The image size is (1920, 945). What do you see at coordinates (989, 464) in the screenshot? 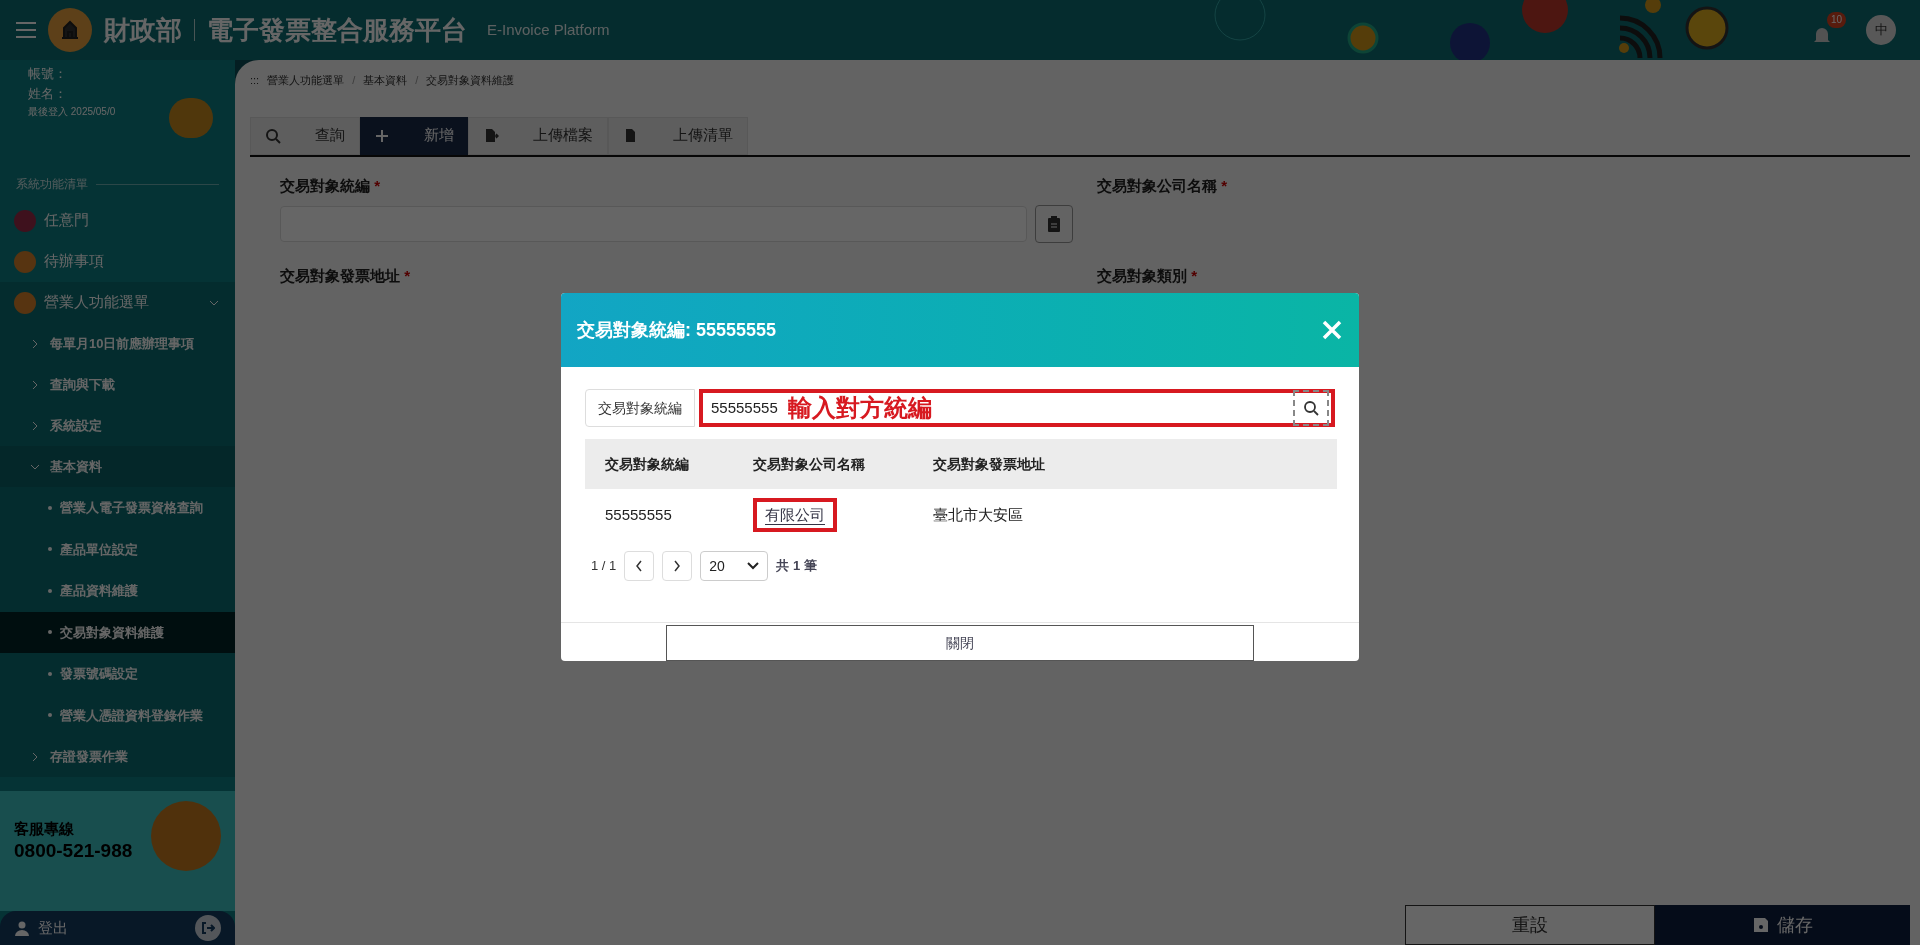
I see `column-header: 交易對象發票地址` at bounding box center [989, 464].